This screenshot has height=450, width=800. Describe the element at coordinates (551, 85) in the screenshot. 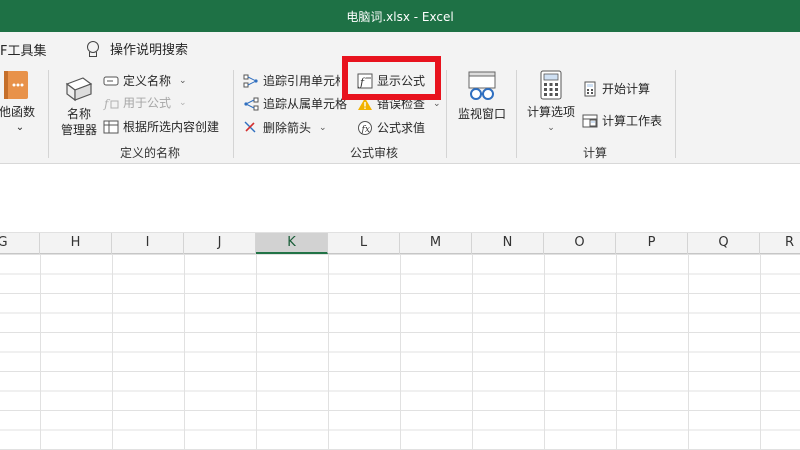

I see `calculator-icon` at that location.